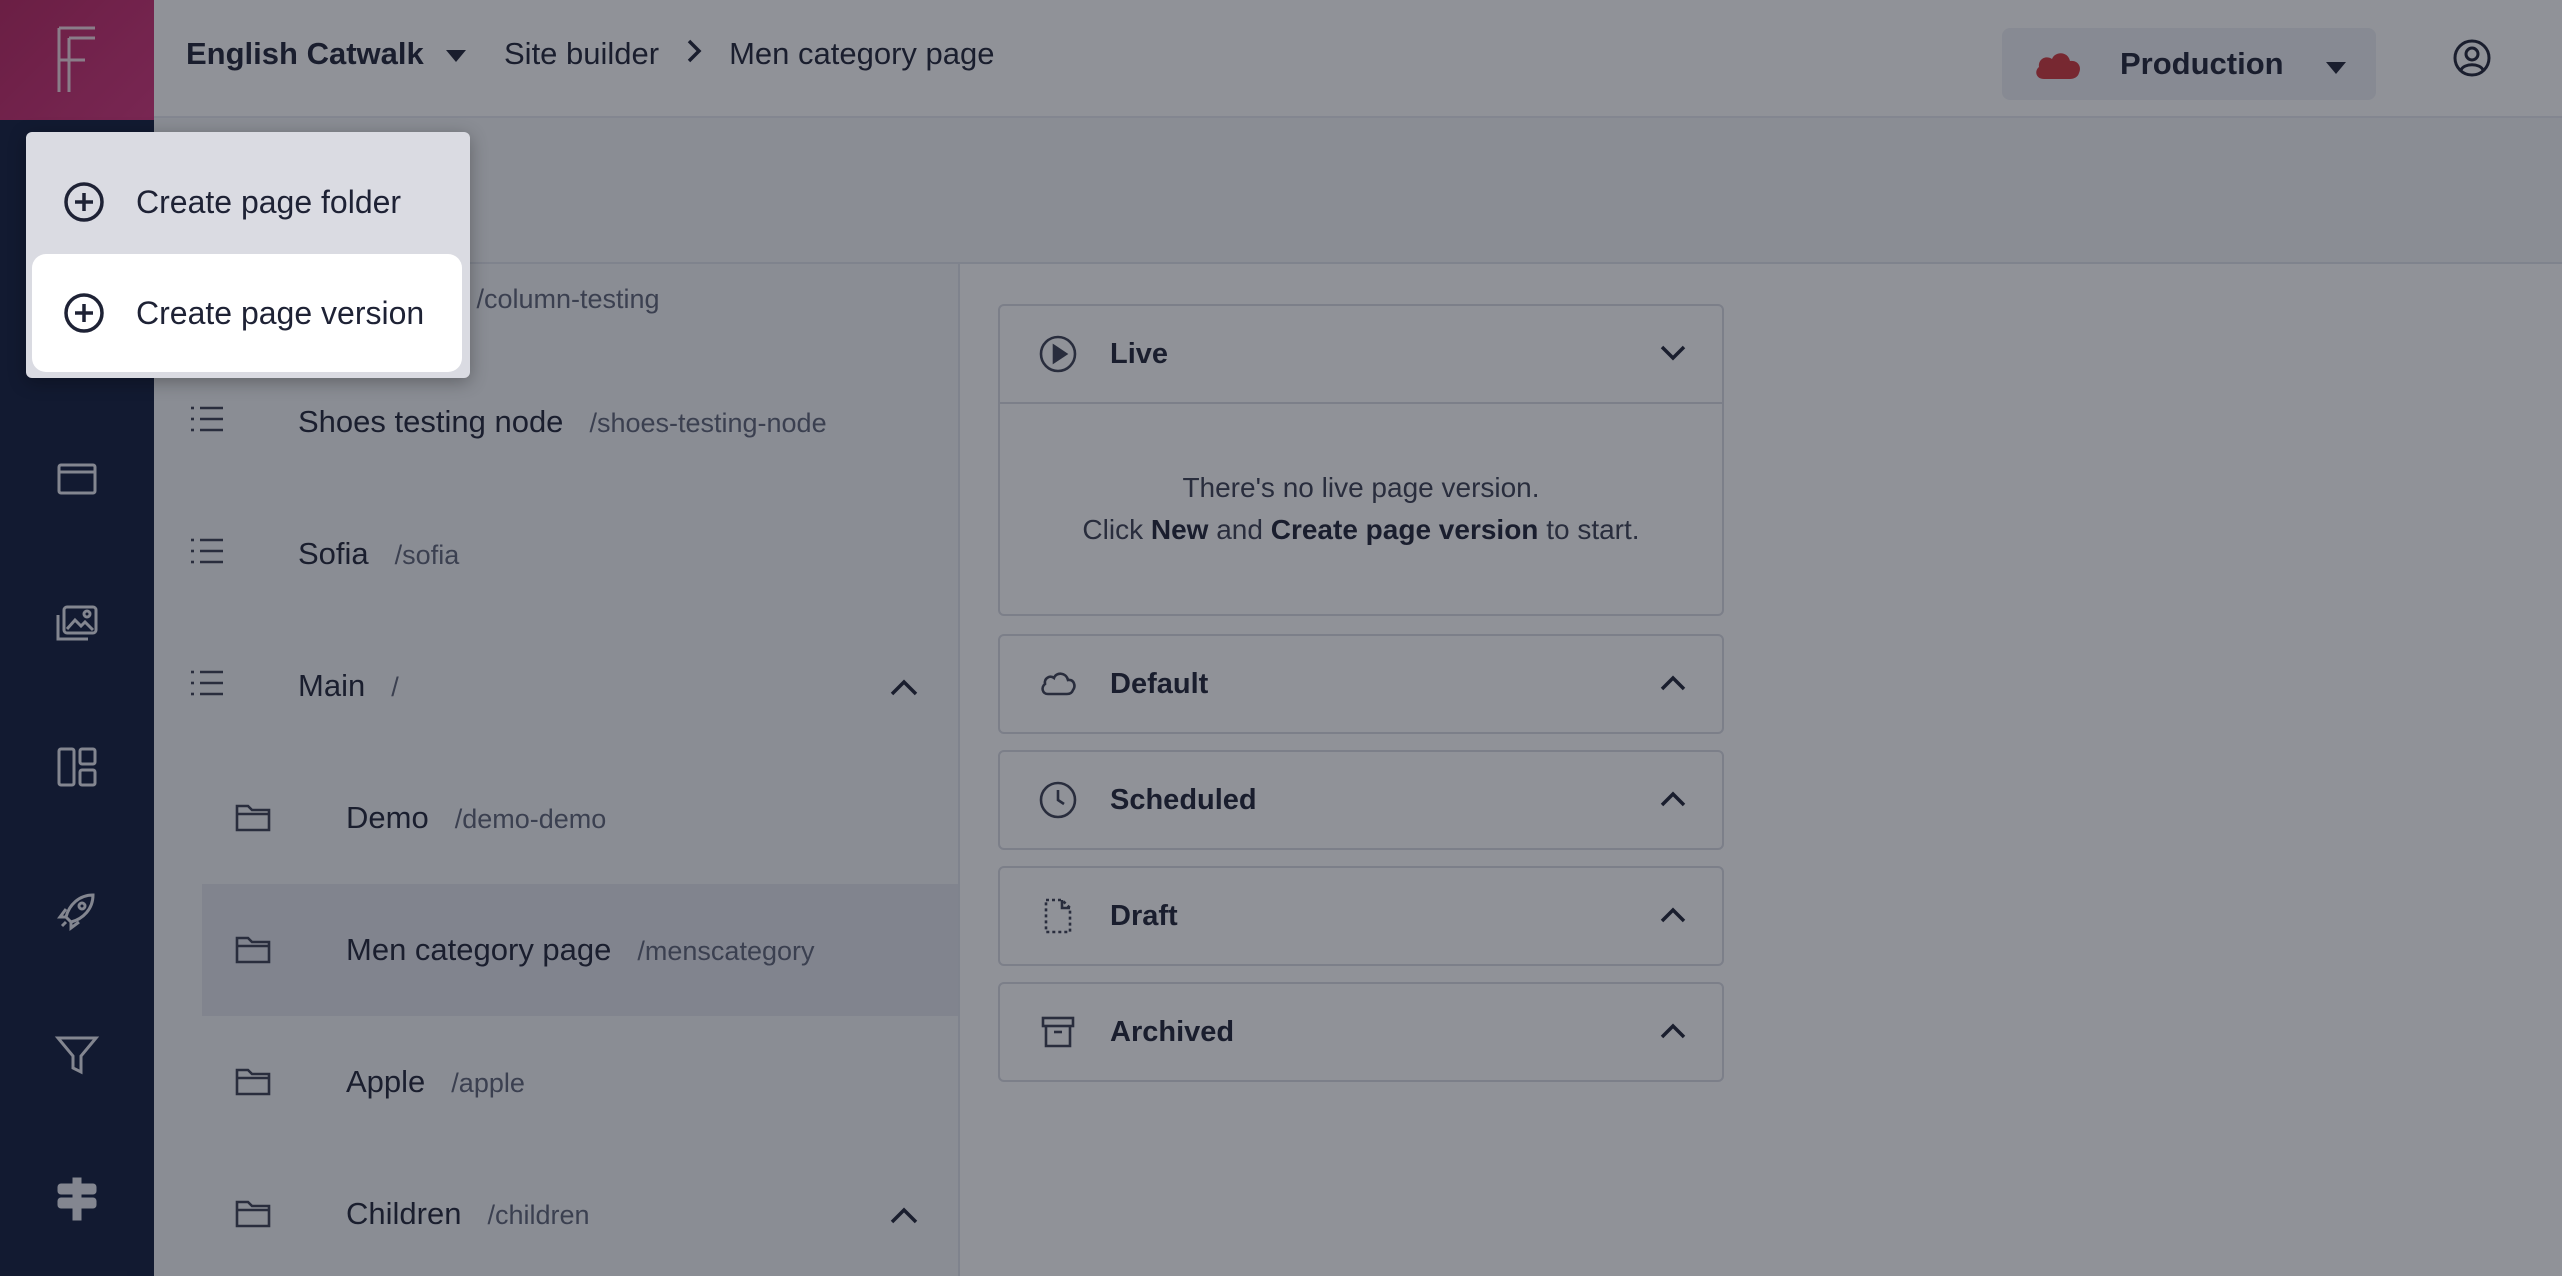 The height and width of the screenshot is (1276, 2562). Describe the element at coordinates (269, 201) in the screenshot. I see `menu-item-label: Create page folder` at that location.